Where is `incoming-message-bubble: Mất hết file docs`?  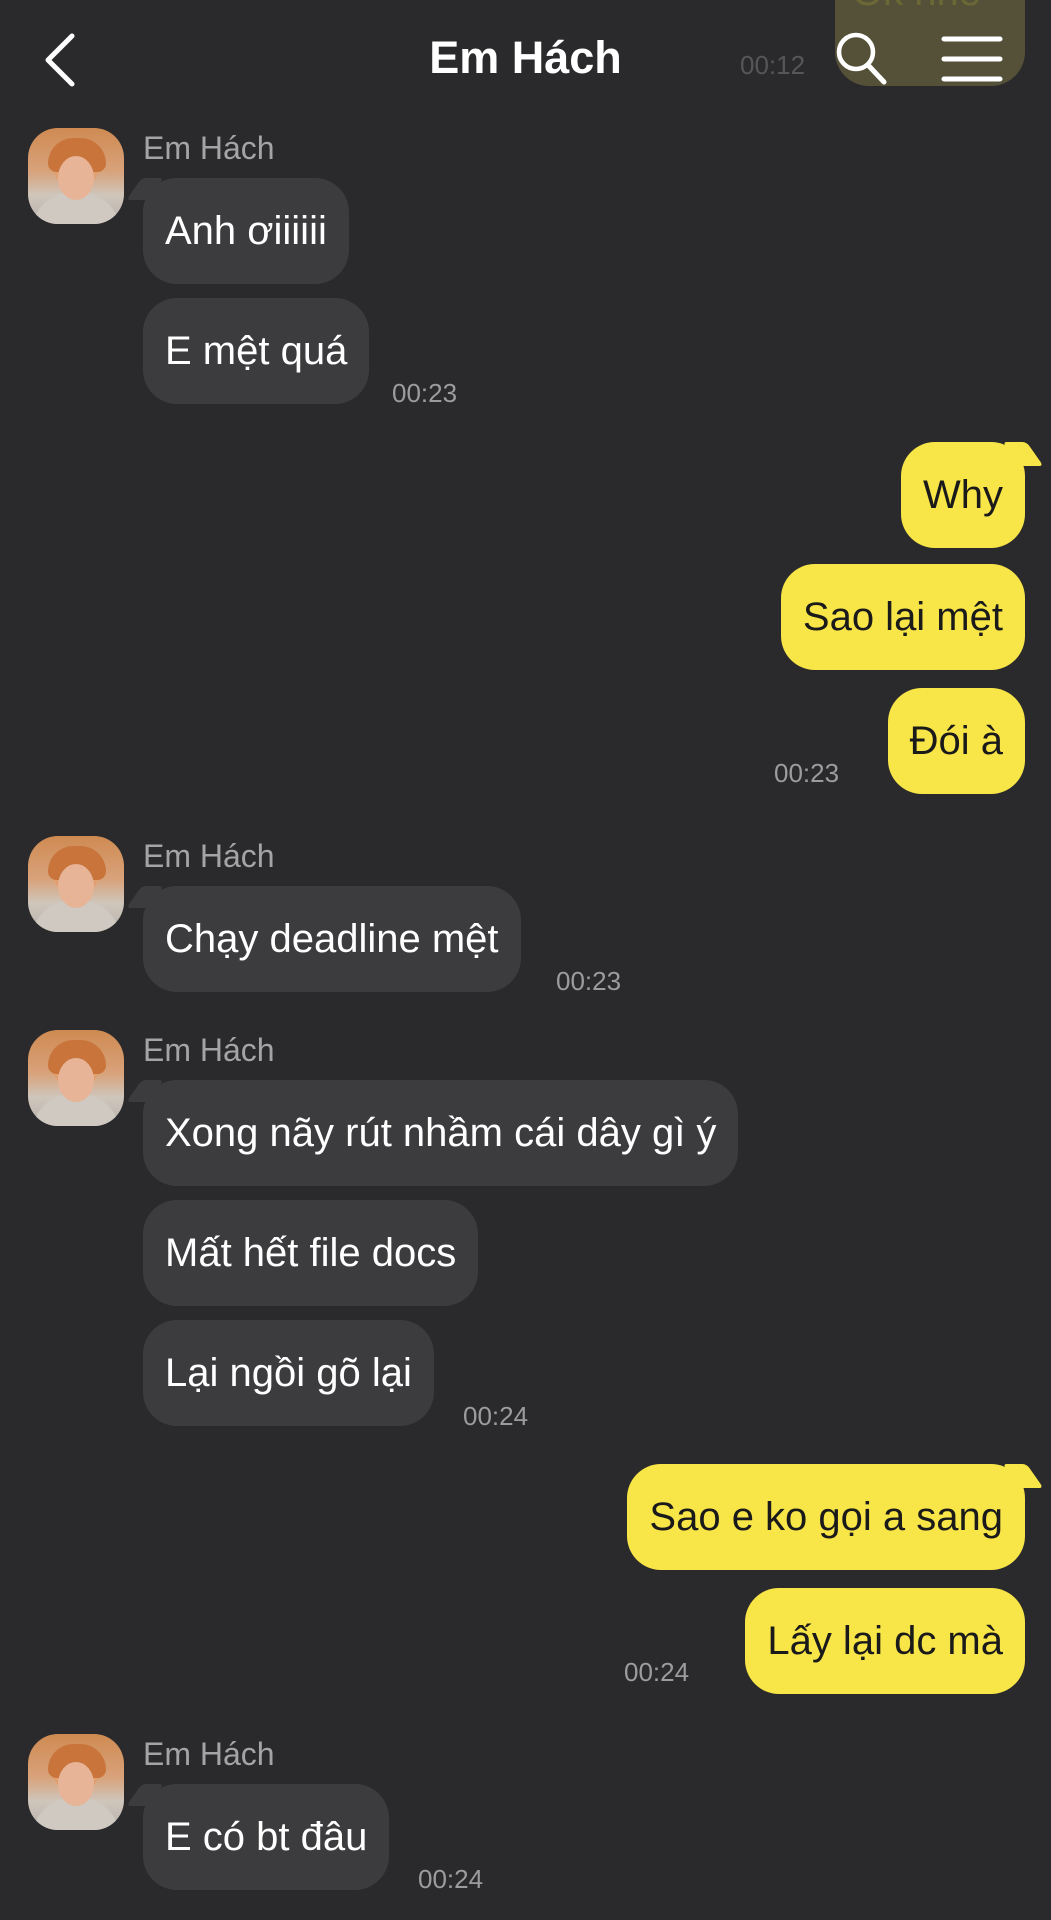 incoming-message-bubble: Mất hết file docs is located at coordinates (311, 1253).